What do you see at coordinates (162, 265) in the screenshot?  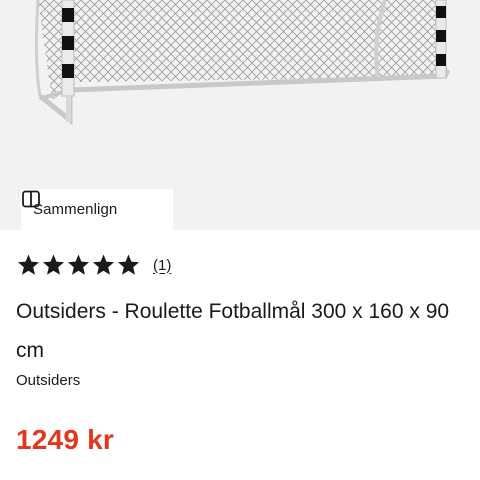 I see `review-count-link: (1)` at bounding box center [162, 265].